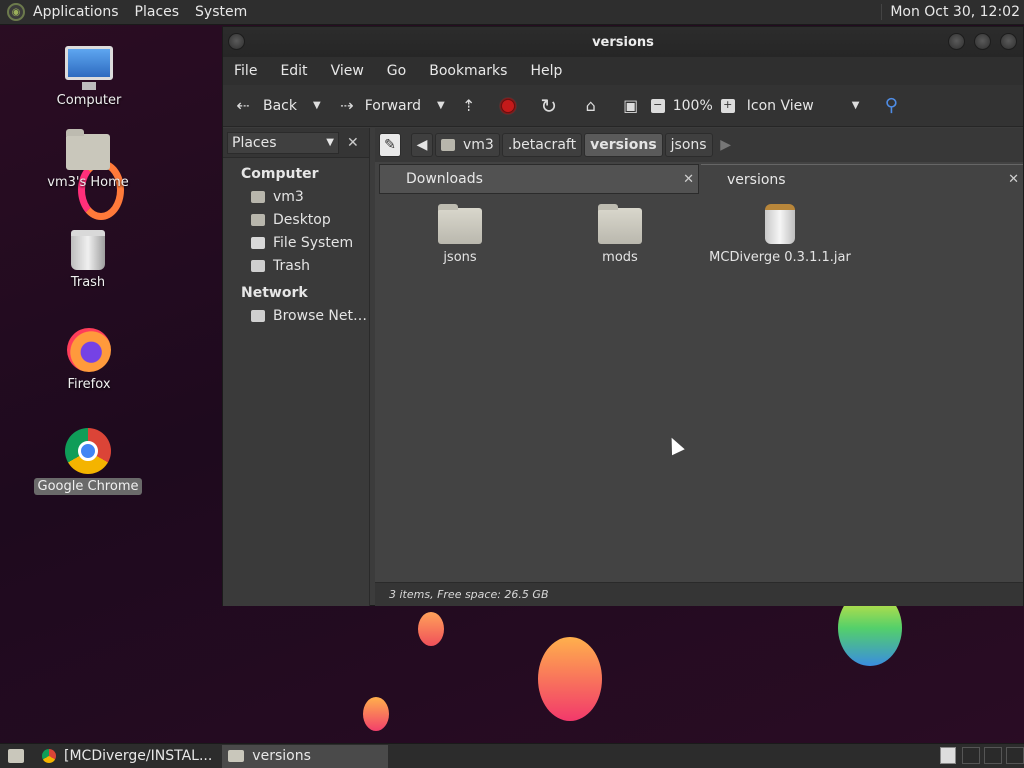 Image resolution: width=1024 pixels, height=768 pixels. What do you see at coordinates (280, 174) in the screenshot?
I see `sidebar-section-computer: Computer` at bounding box center [280, 174].